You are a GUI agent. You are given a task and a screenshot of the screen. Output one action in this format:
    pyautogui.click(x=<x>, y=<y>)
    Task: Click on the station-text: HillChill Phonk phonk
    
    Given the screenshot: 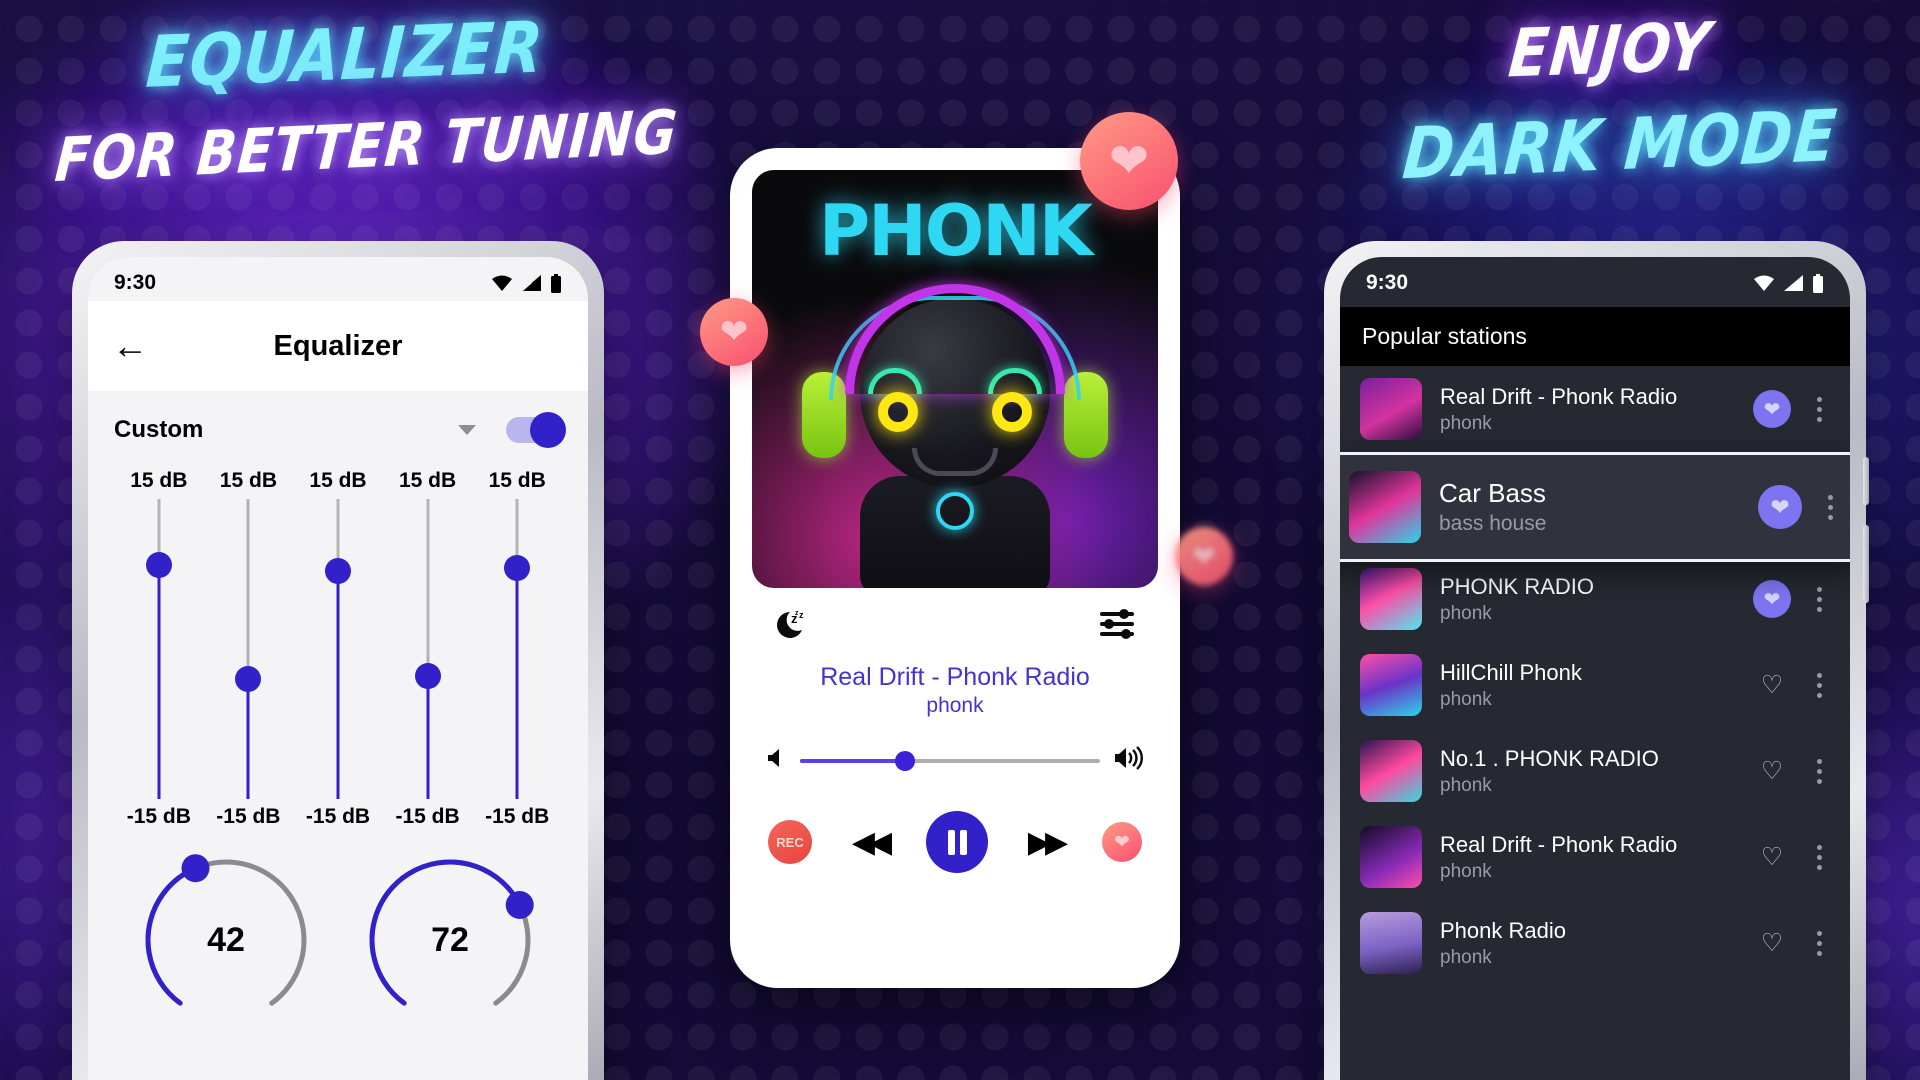 What is the action you would take?
    pyautogui.click(x=1587, y=685)
    